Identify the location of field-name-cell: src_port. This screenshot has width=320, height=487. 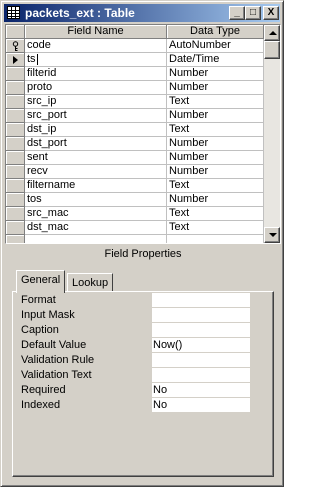
(96, 116).